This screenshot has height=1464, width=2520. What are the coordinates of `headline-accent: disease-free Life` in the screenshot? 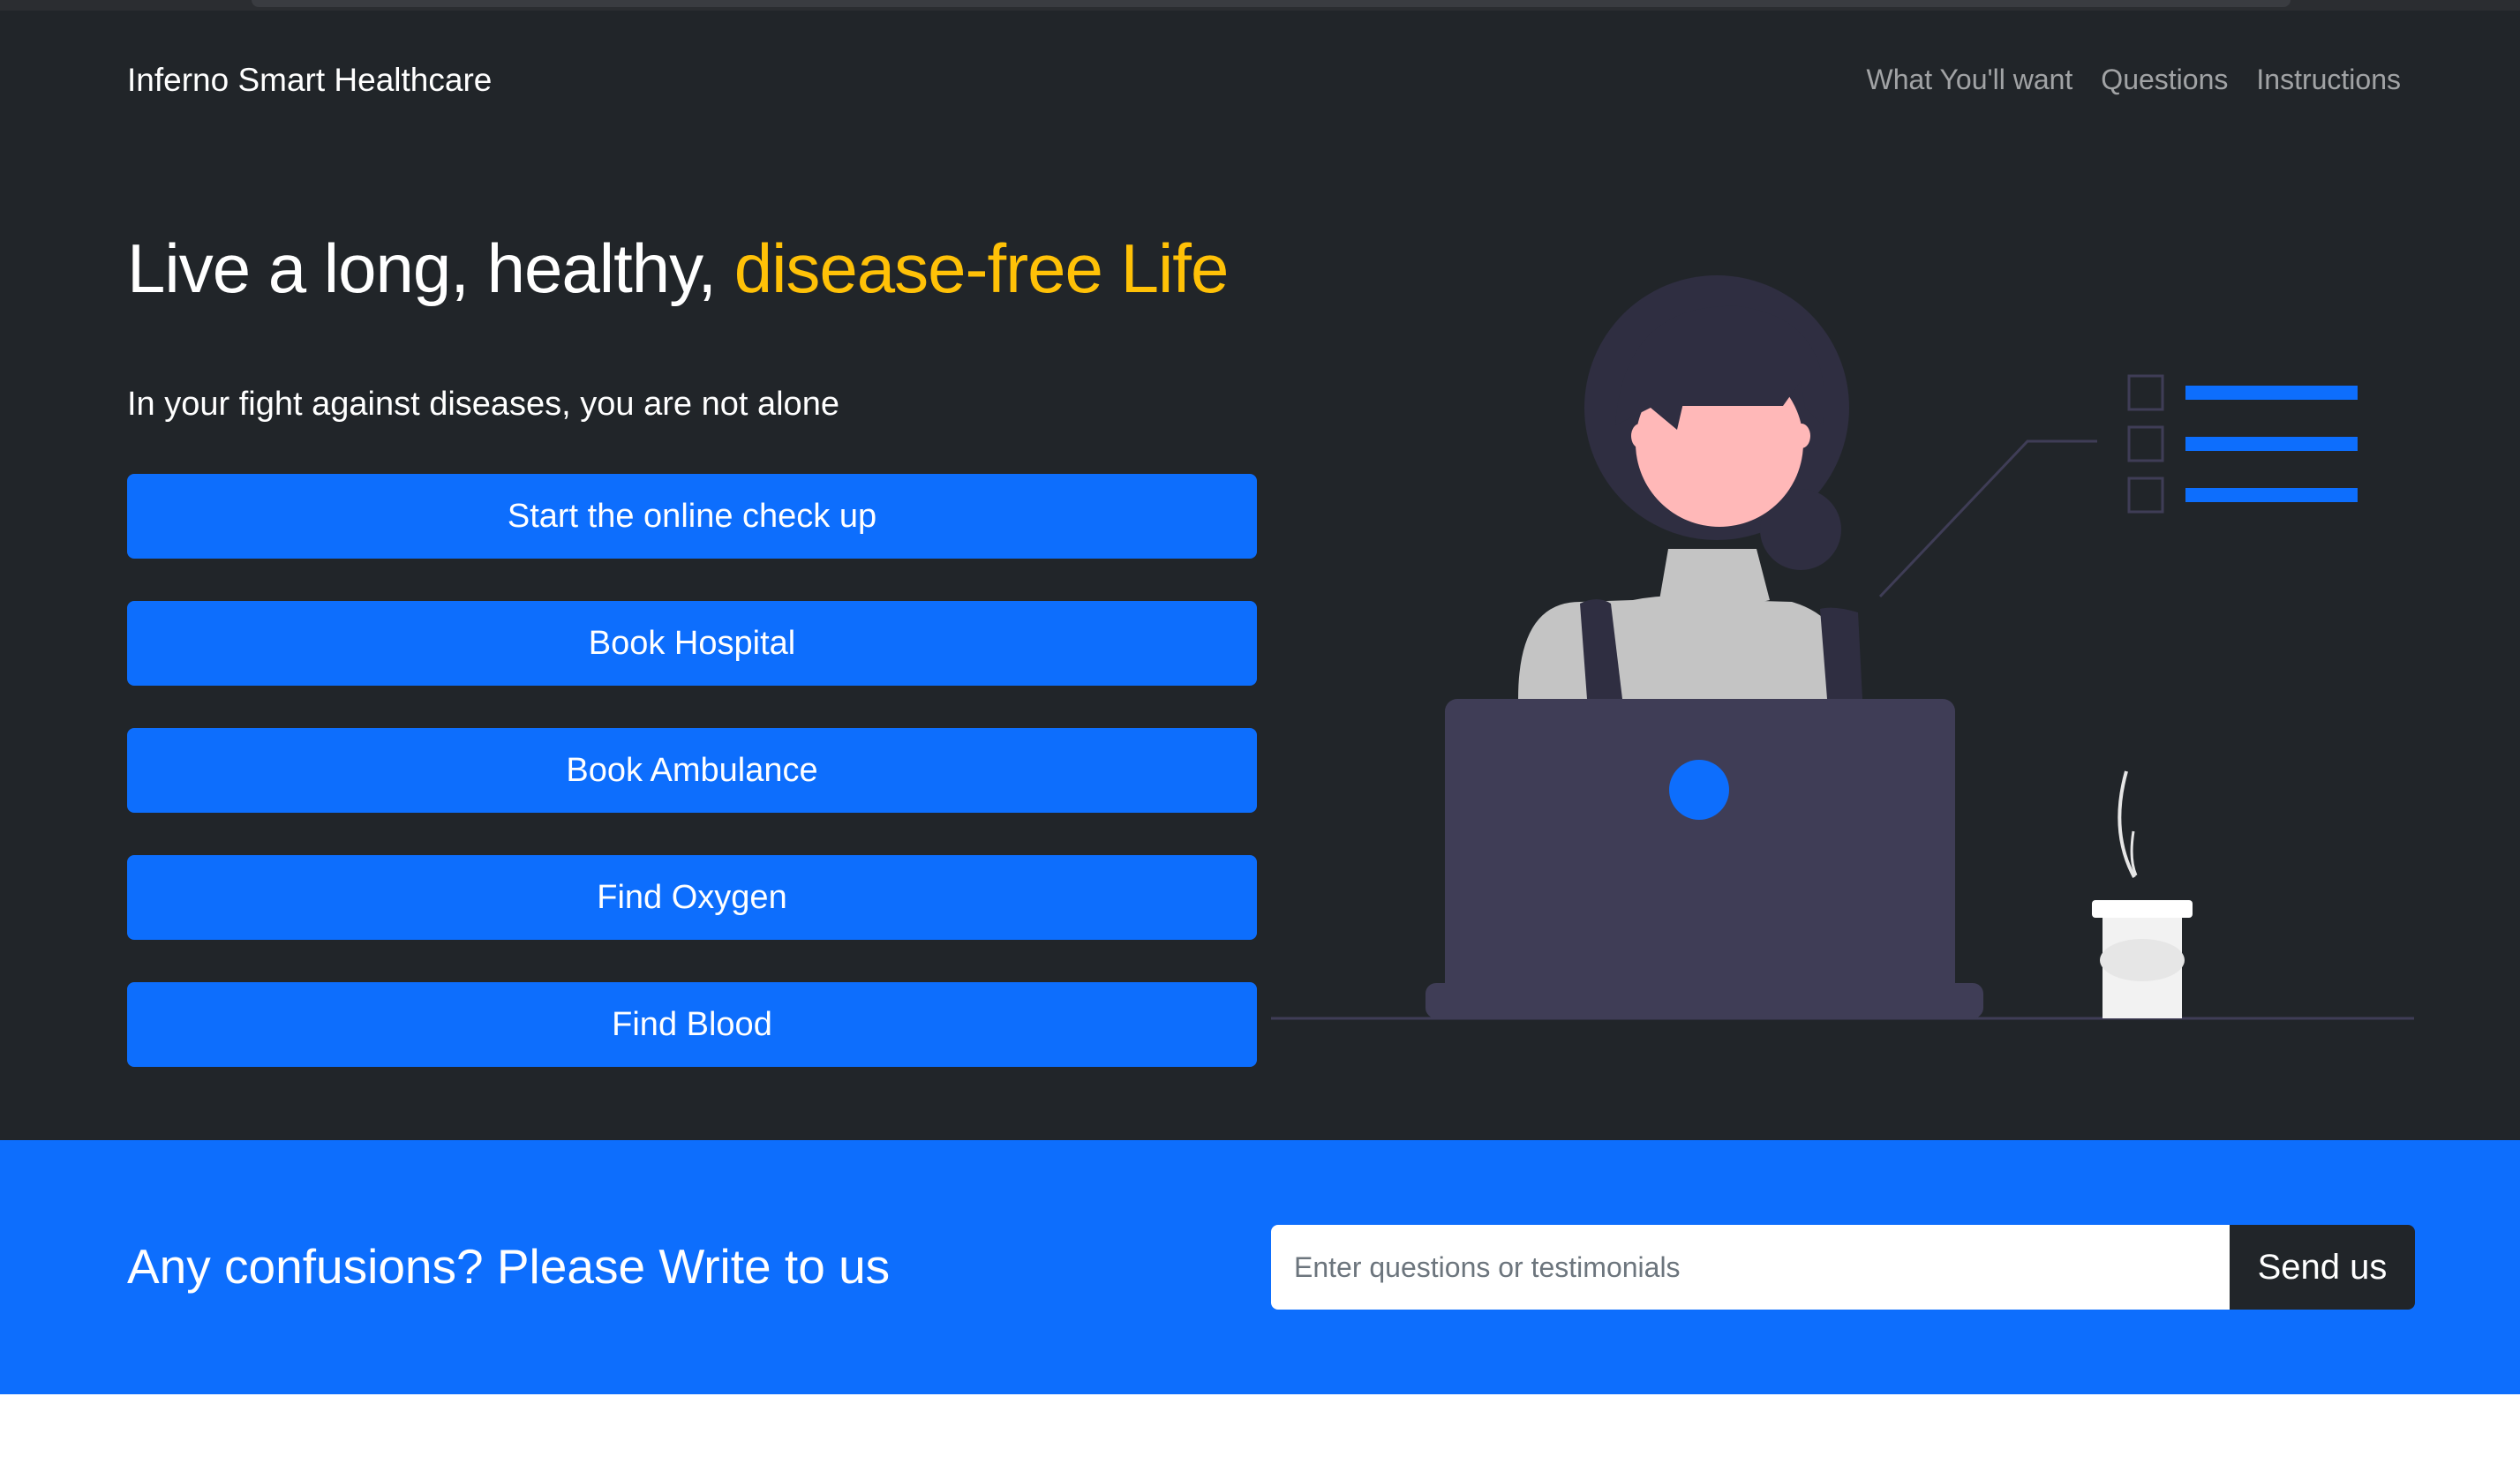 It's located at (981, 268).